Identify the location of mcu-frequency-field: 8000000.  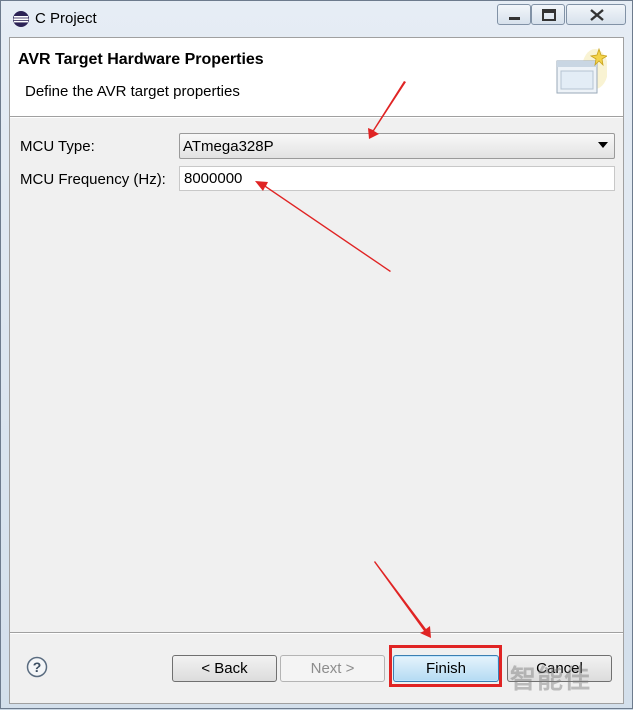
(397, 178).